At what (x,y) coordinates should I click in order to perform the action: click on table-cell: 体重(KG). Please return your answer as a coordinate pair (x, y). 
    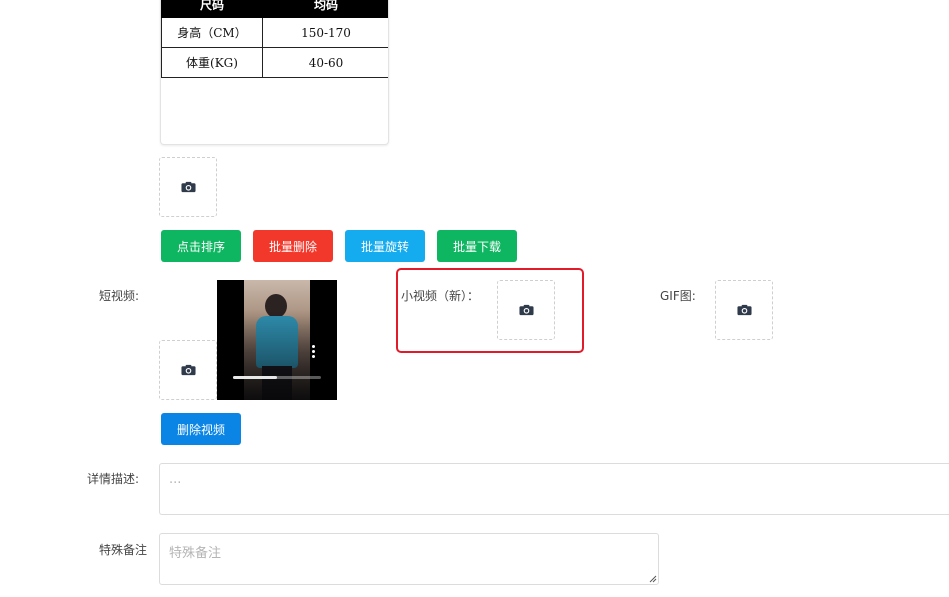
    Looking at the image, I should click on (212, 62).